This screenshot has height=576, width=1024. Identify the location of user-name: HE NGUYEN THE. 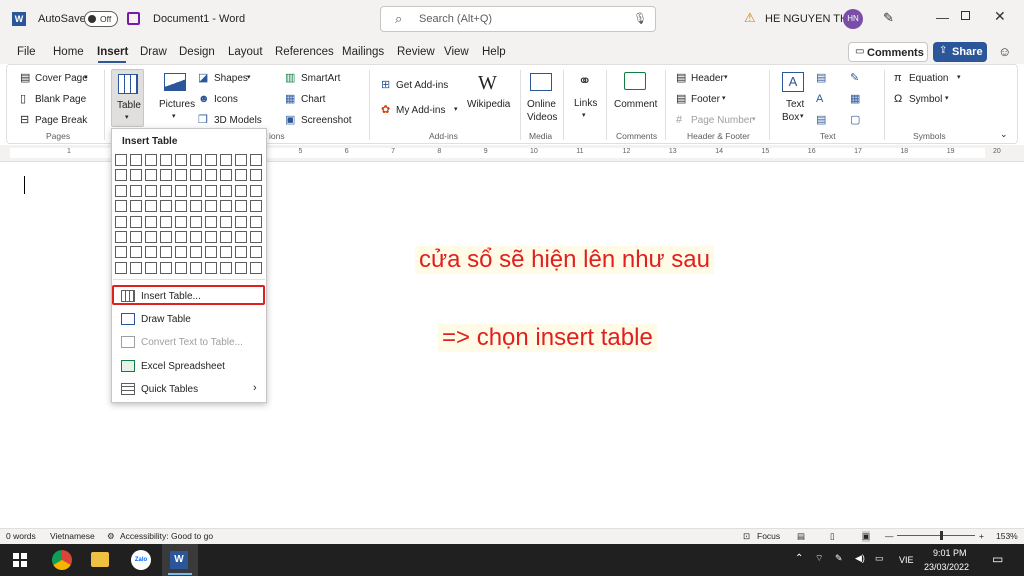
(810, 19).